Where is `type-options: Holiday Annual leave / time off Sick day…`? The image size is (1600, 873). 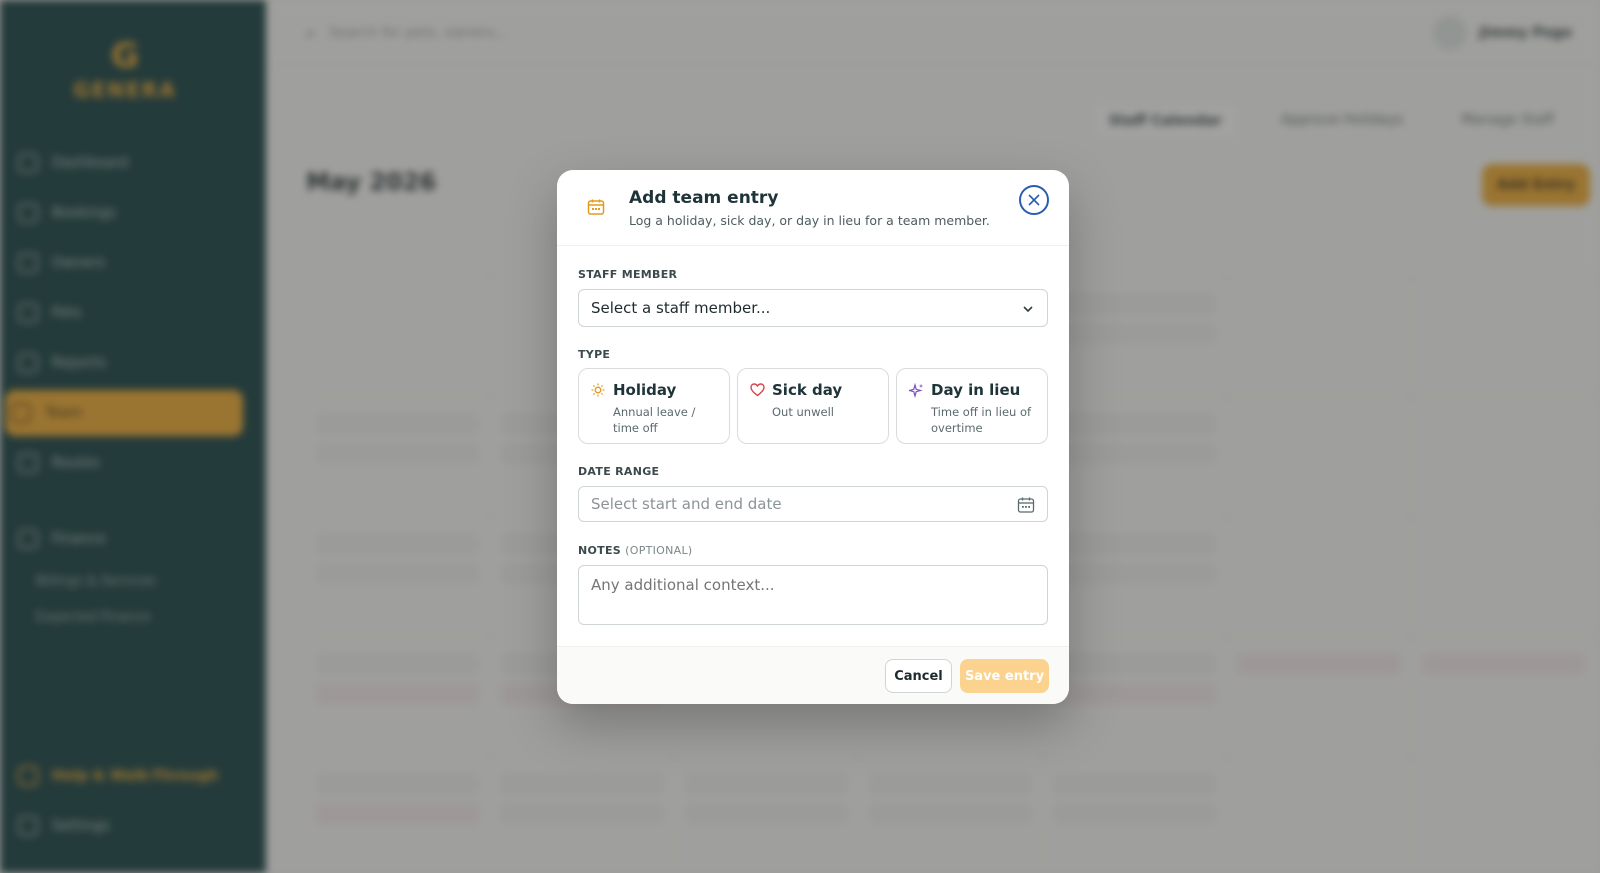 type-options: Holiday Annual leave / time off Sick day… is located at coordinates (813, 406).